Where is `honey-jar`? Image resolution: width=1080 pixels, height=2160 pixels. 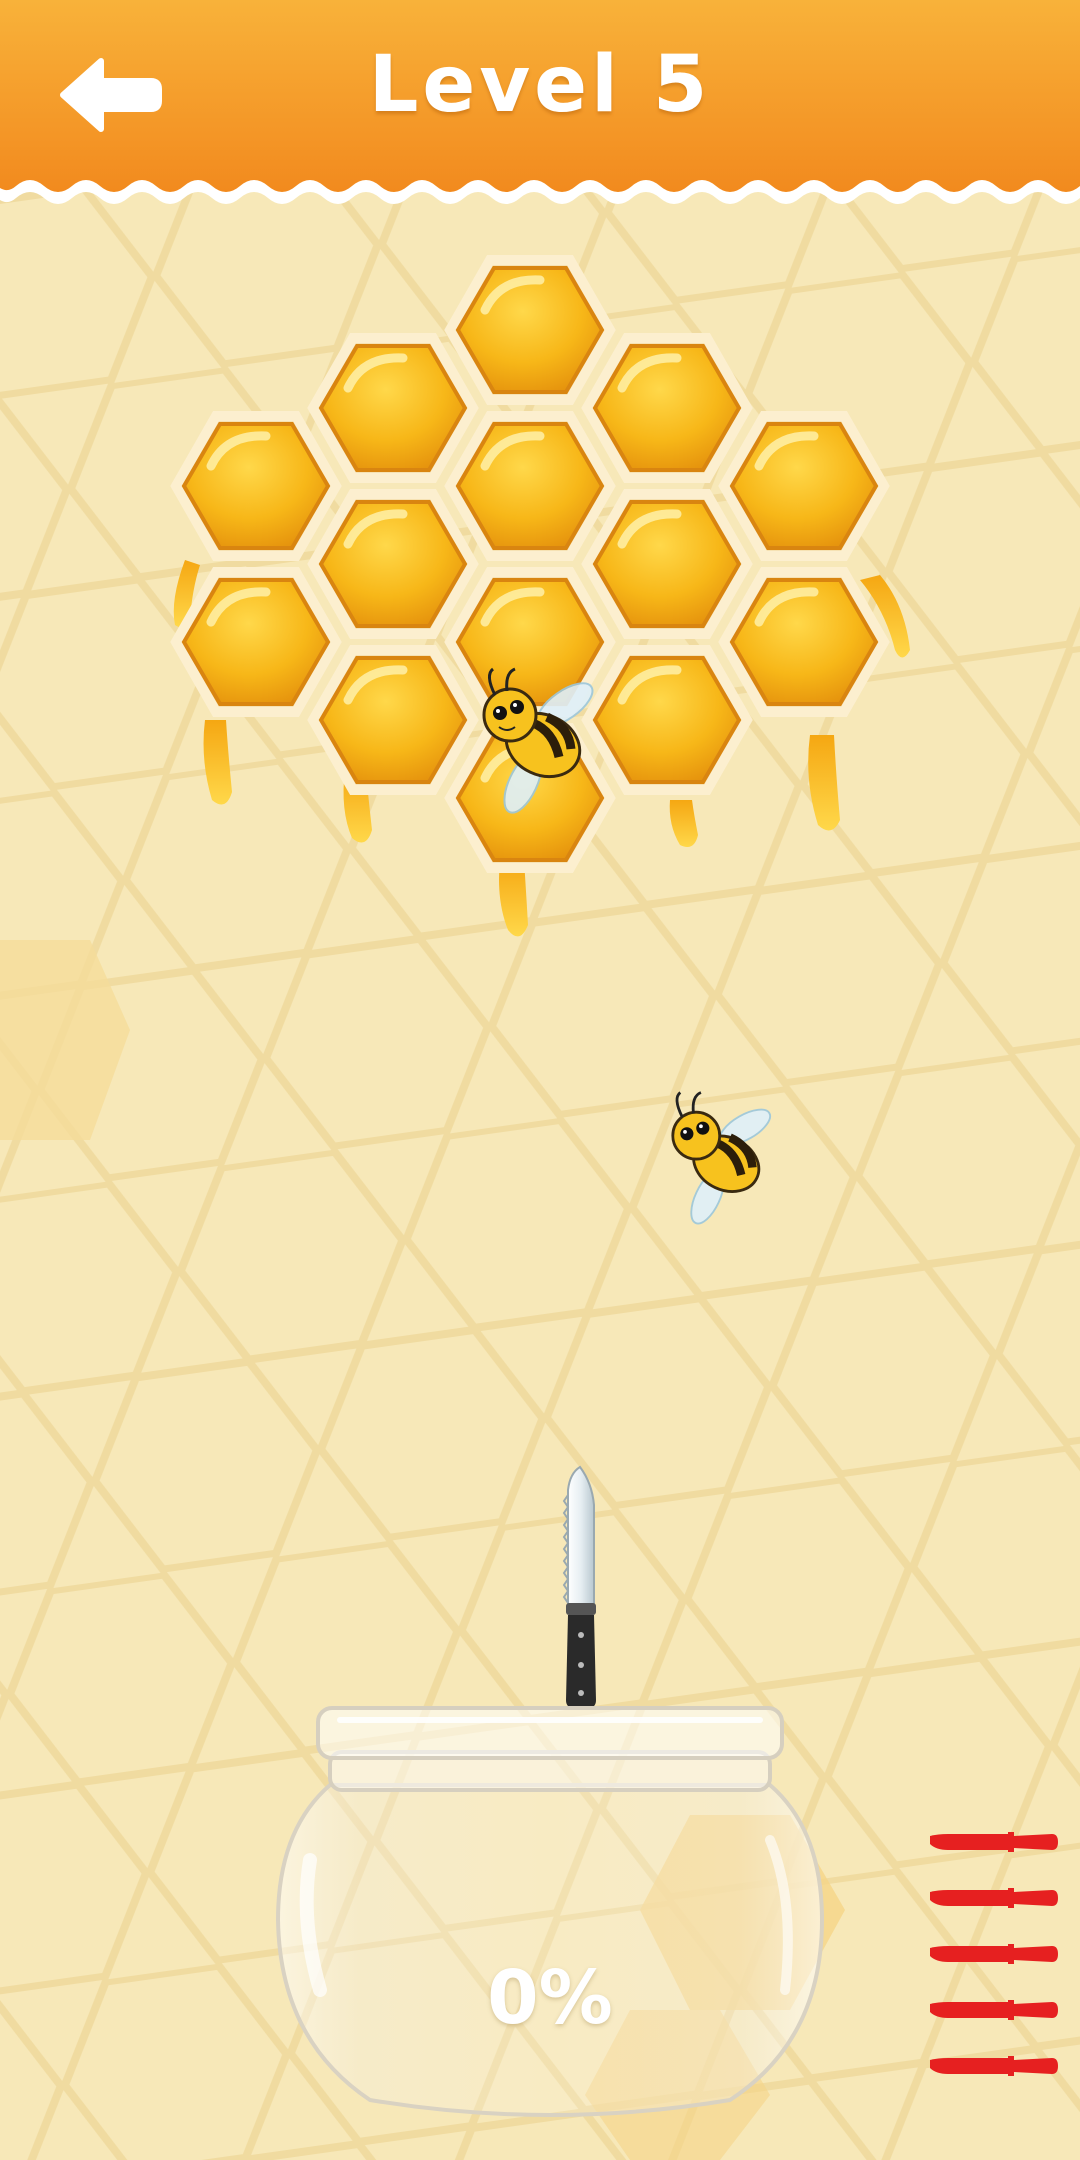
honey-jar is located at coordinates (550, 1911).